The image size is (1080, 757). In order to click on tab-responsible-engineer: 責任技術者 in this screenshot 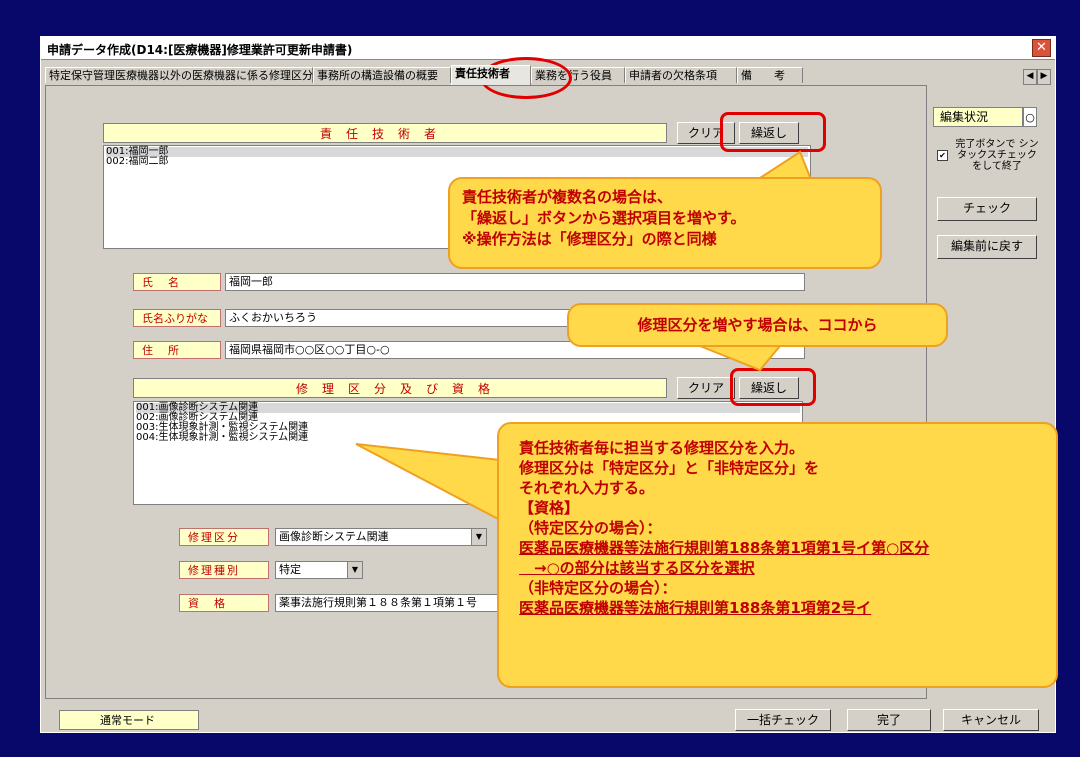, I will do `click(491, 75)`.